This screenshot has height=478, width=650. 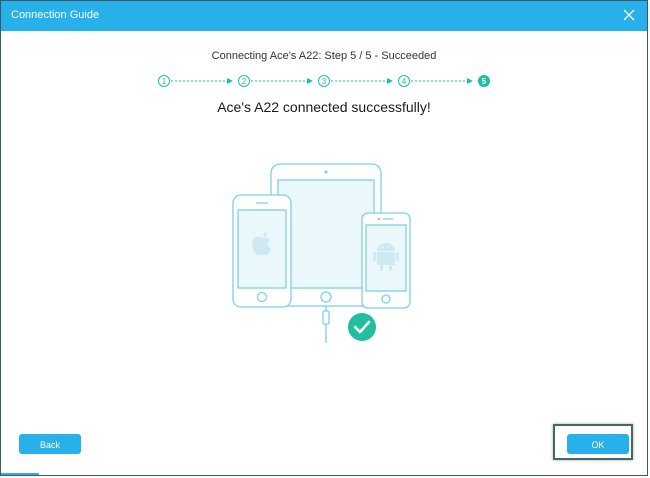 What do you see at coordinates (55, 15) in the screenshot?
I see `dialog-title: Connection Guide` at bounding box center [55, 15].